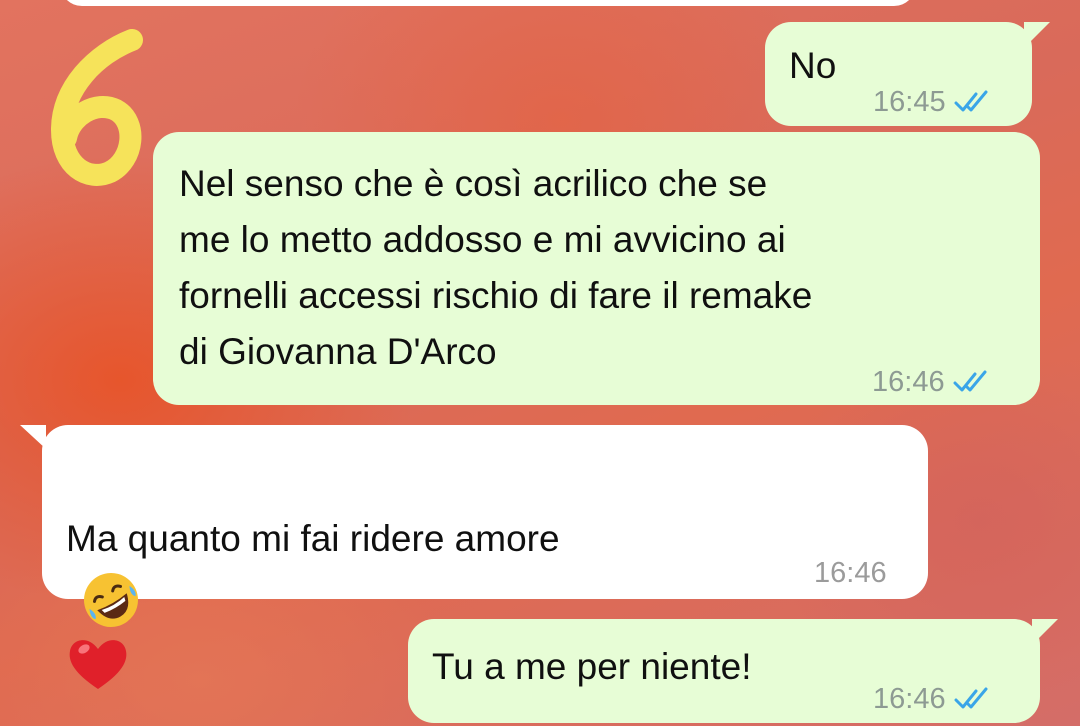 The image size is (1080, 727). What do you see at coordinates (313, 538) in the screenshot?
I see `message-body: Ma quanto mi fai ridere amore` at bounding box center [313, 538].